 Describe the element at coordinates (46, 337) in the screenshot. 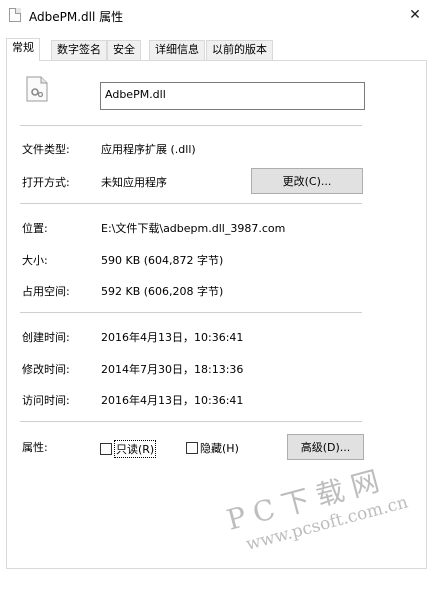

I see `created-label: 创建时间:` at that location.